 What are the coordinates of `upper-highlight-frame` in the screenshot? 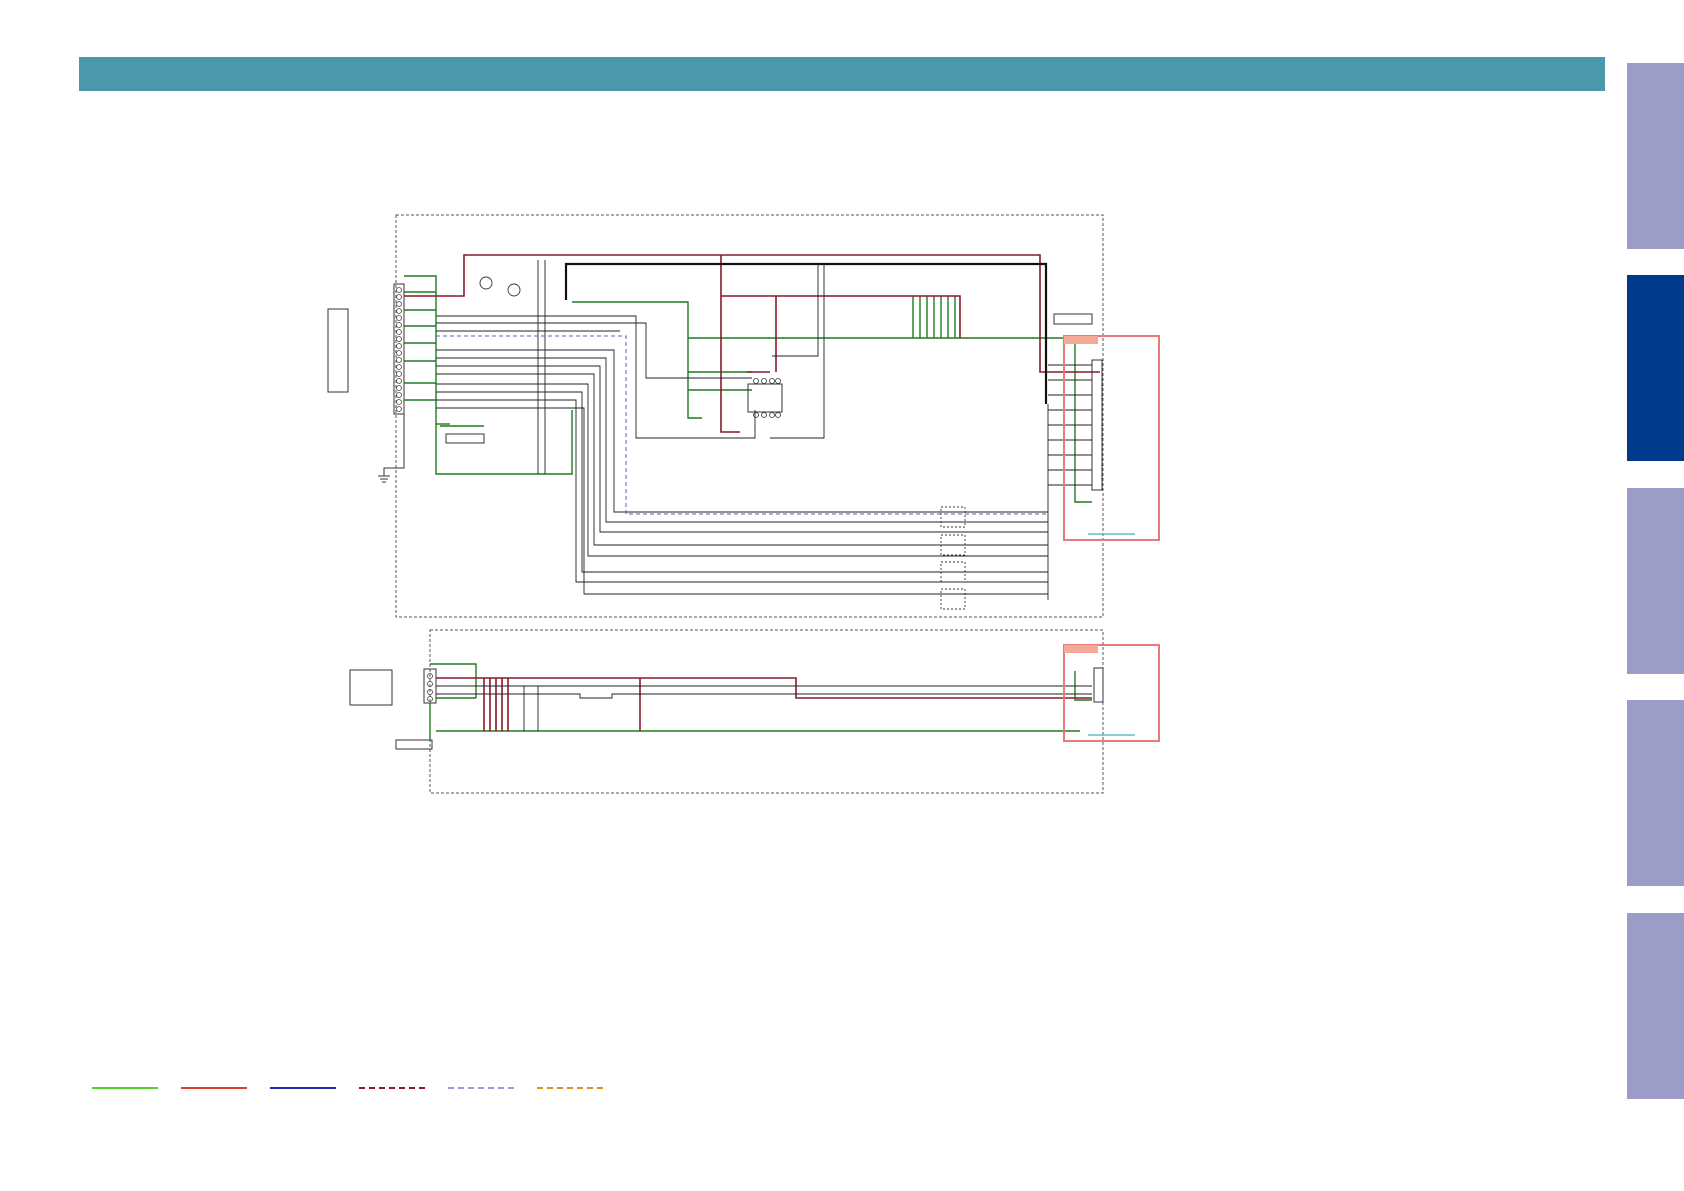 It's located at (1111, 438).